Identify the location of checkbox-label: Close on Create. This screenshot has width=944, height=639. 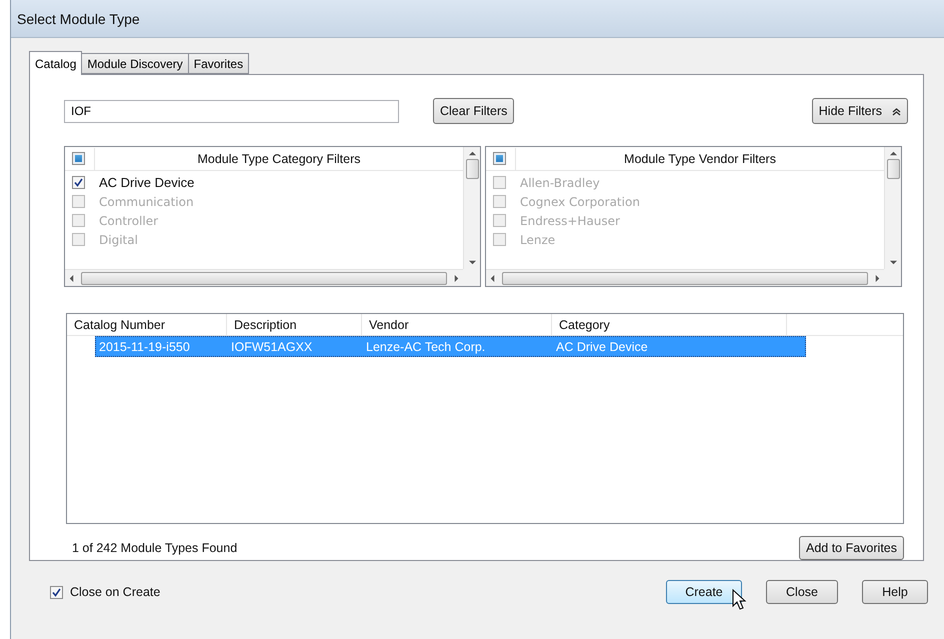
(115, 592).